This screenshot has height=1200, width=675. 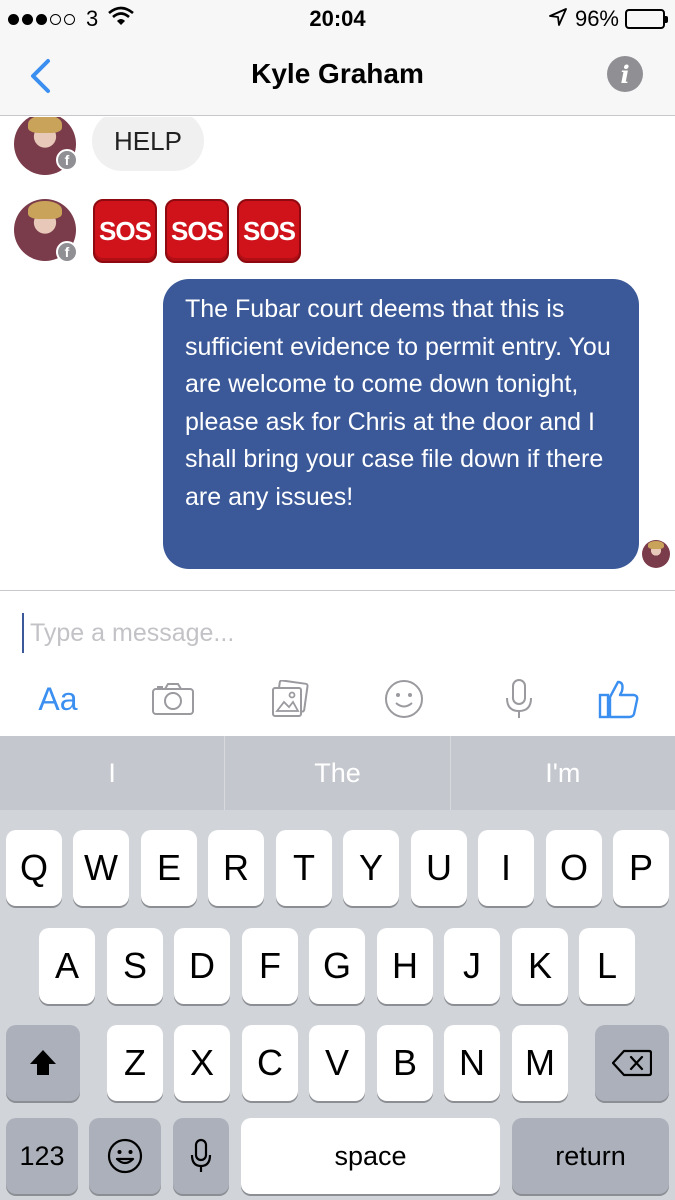 I want to click on key-x: X, so click(x=202, y=1063).